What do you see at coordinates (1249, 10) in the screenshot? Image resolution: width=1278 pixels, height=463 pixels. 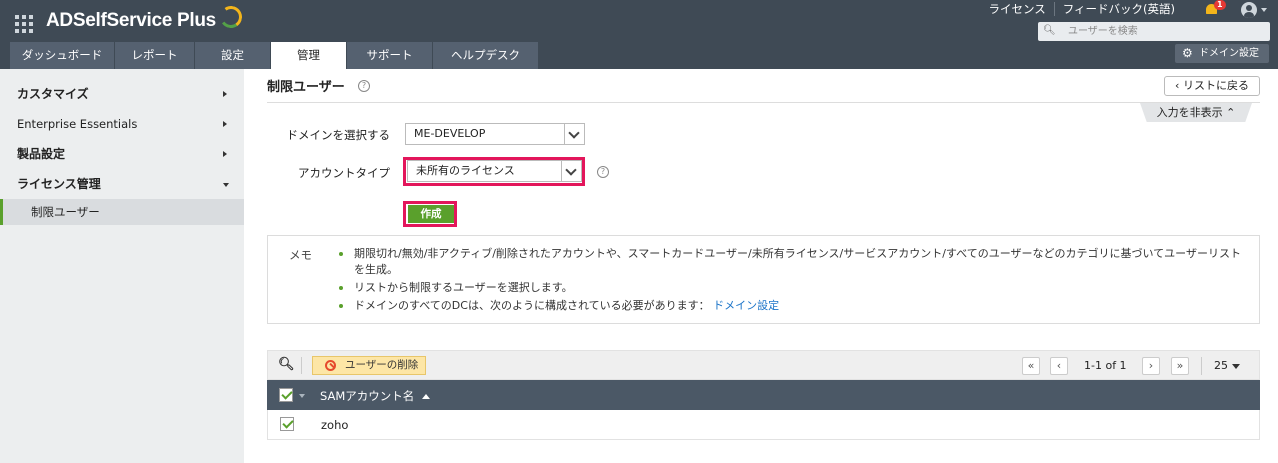 I see `user-avatar-icon` at bounding box center [1249, 10].